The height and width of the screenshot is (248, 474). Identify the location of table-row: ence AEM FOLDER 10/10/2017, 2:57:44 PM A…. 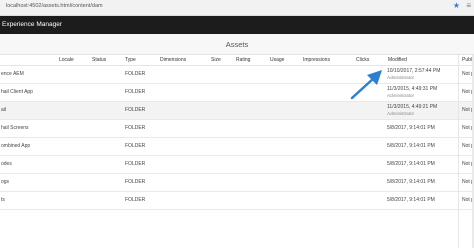
(237, 75).